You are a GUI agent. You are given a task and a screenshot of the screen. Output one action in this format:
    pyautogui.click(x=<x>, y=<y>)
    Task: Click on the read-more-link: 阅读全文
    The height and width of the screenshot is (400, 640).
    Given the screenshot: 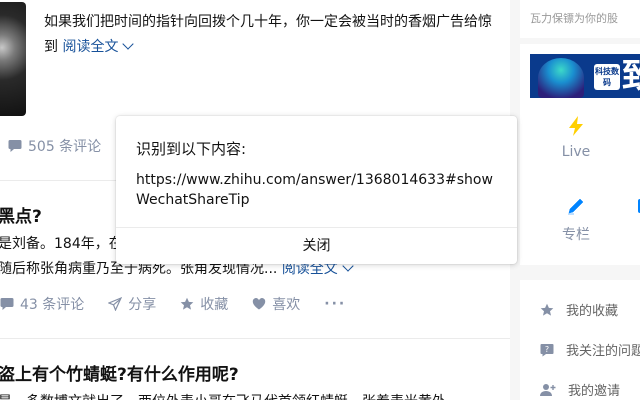 What is the action you would take?
    pyautogui.click(x=98, y=46)
    